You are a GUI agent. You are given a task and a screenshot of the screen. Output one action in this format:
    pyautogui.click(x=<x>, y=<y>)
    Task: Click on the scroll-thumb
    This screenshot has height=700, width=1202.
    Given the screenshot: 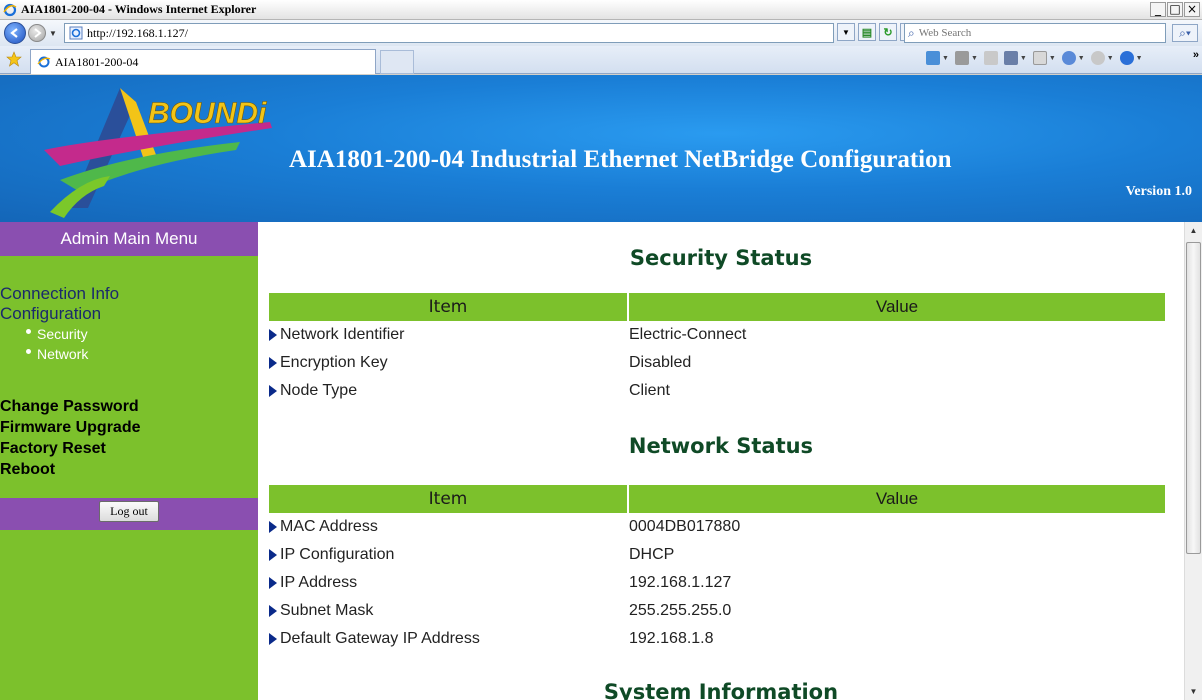 What is the action you would take?
    pyautogui.click(x=1193, y=398)
    